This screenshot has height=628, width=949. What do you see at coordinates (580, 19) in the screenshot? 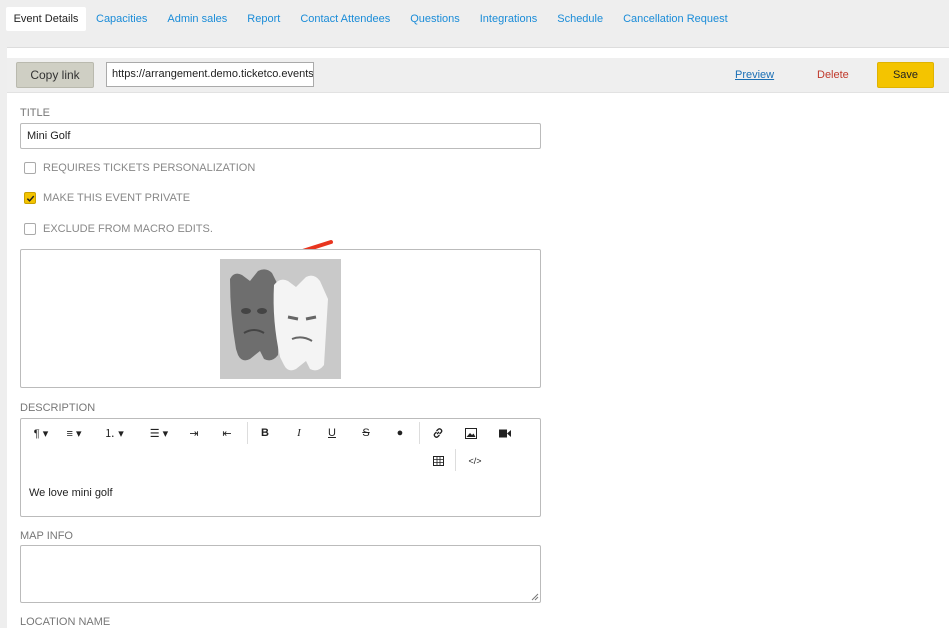
I see `tab-schedule: Schedule` at bounding box center [580, 19].